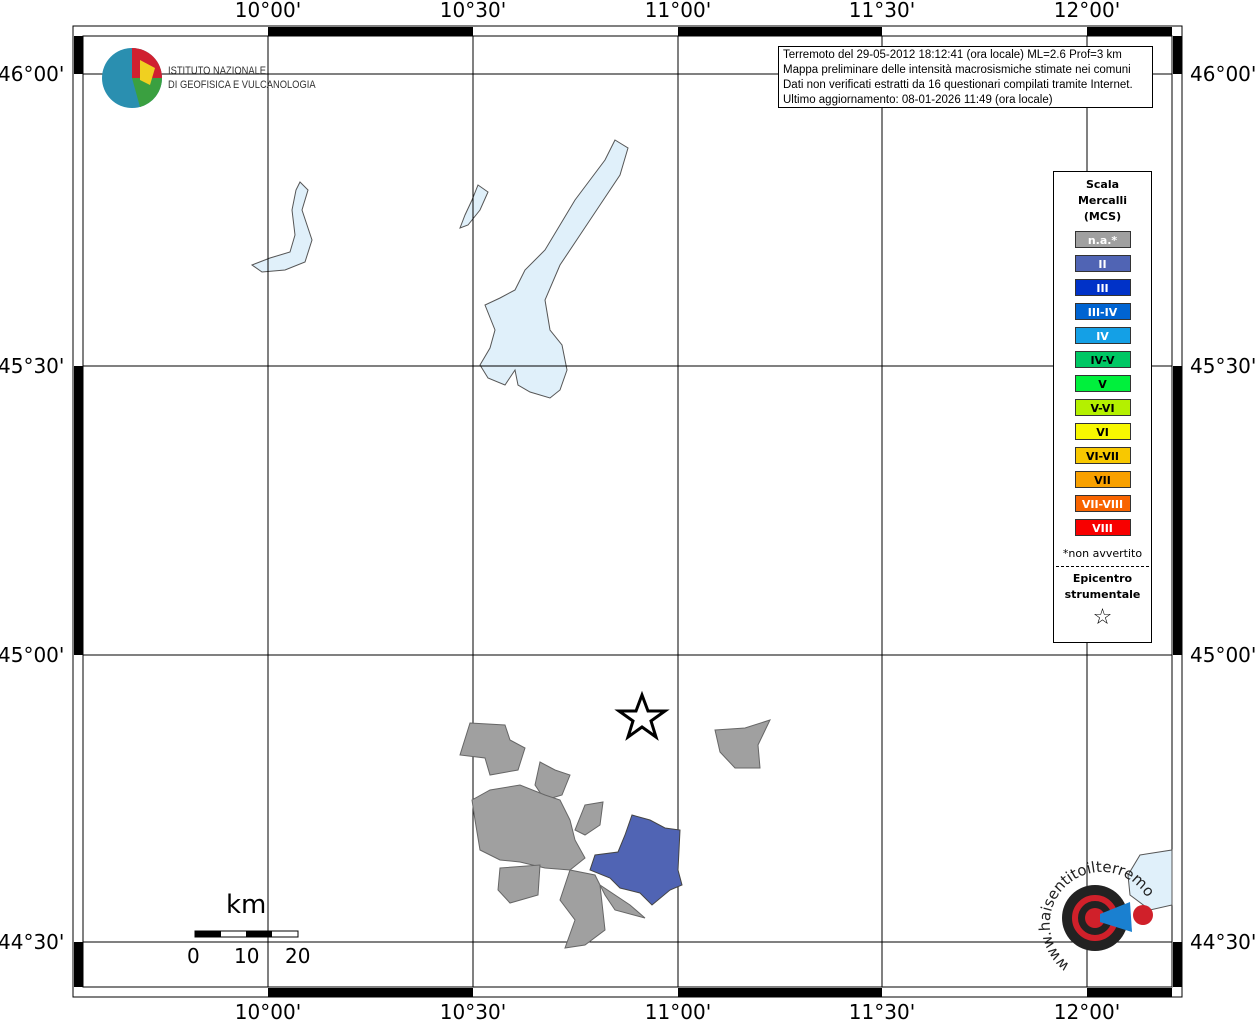  I want to click on ingv-logo-icon, so click(132, 78).